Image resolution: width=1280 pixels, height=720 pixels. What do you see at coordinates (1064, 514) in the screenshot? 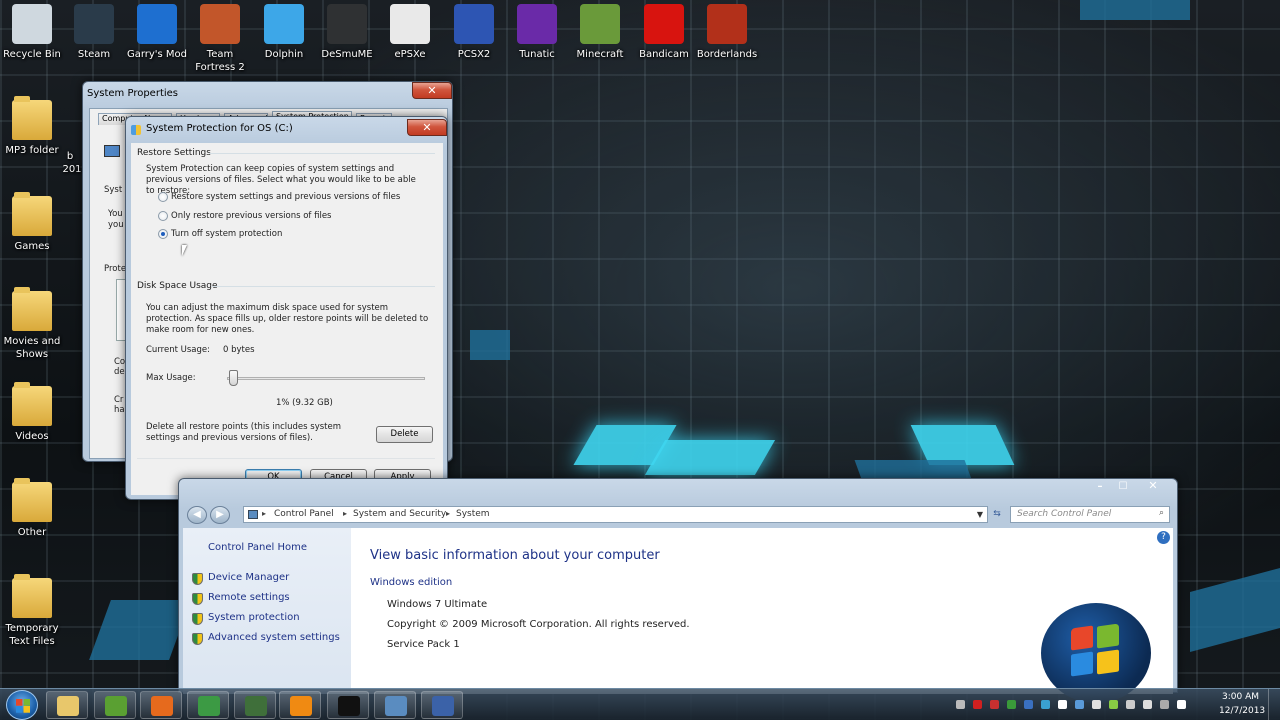
I see `search-placeholder: Search Control Panel` at bounding box center [1064, 514].